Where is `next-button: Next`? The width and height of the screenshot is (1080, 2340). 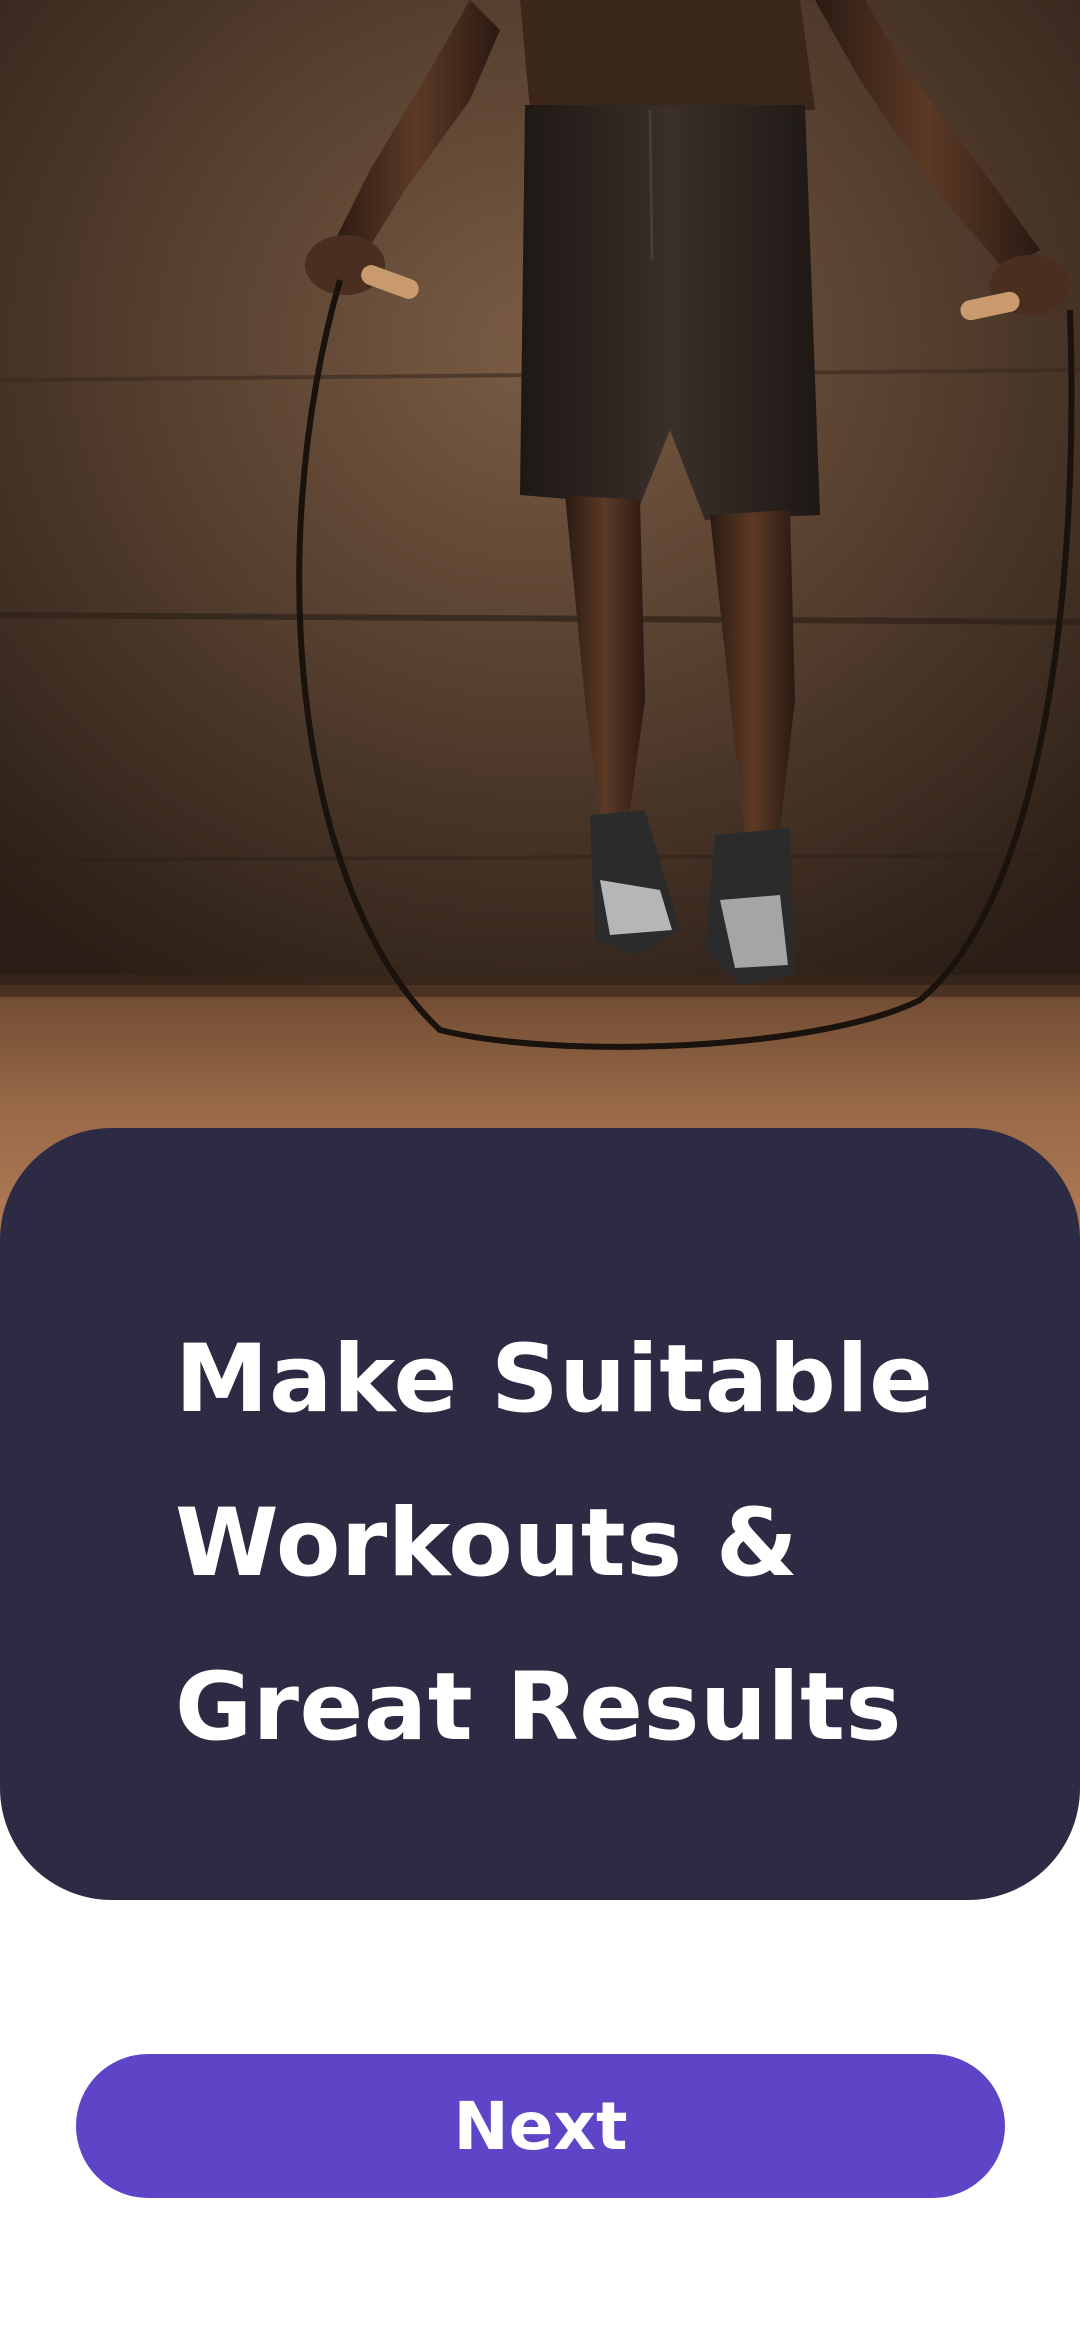
next-button: Next is located at coordinates (540, 2126).